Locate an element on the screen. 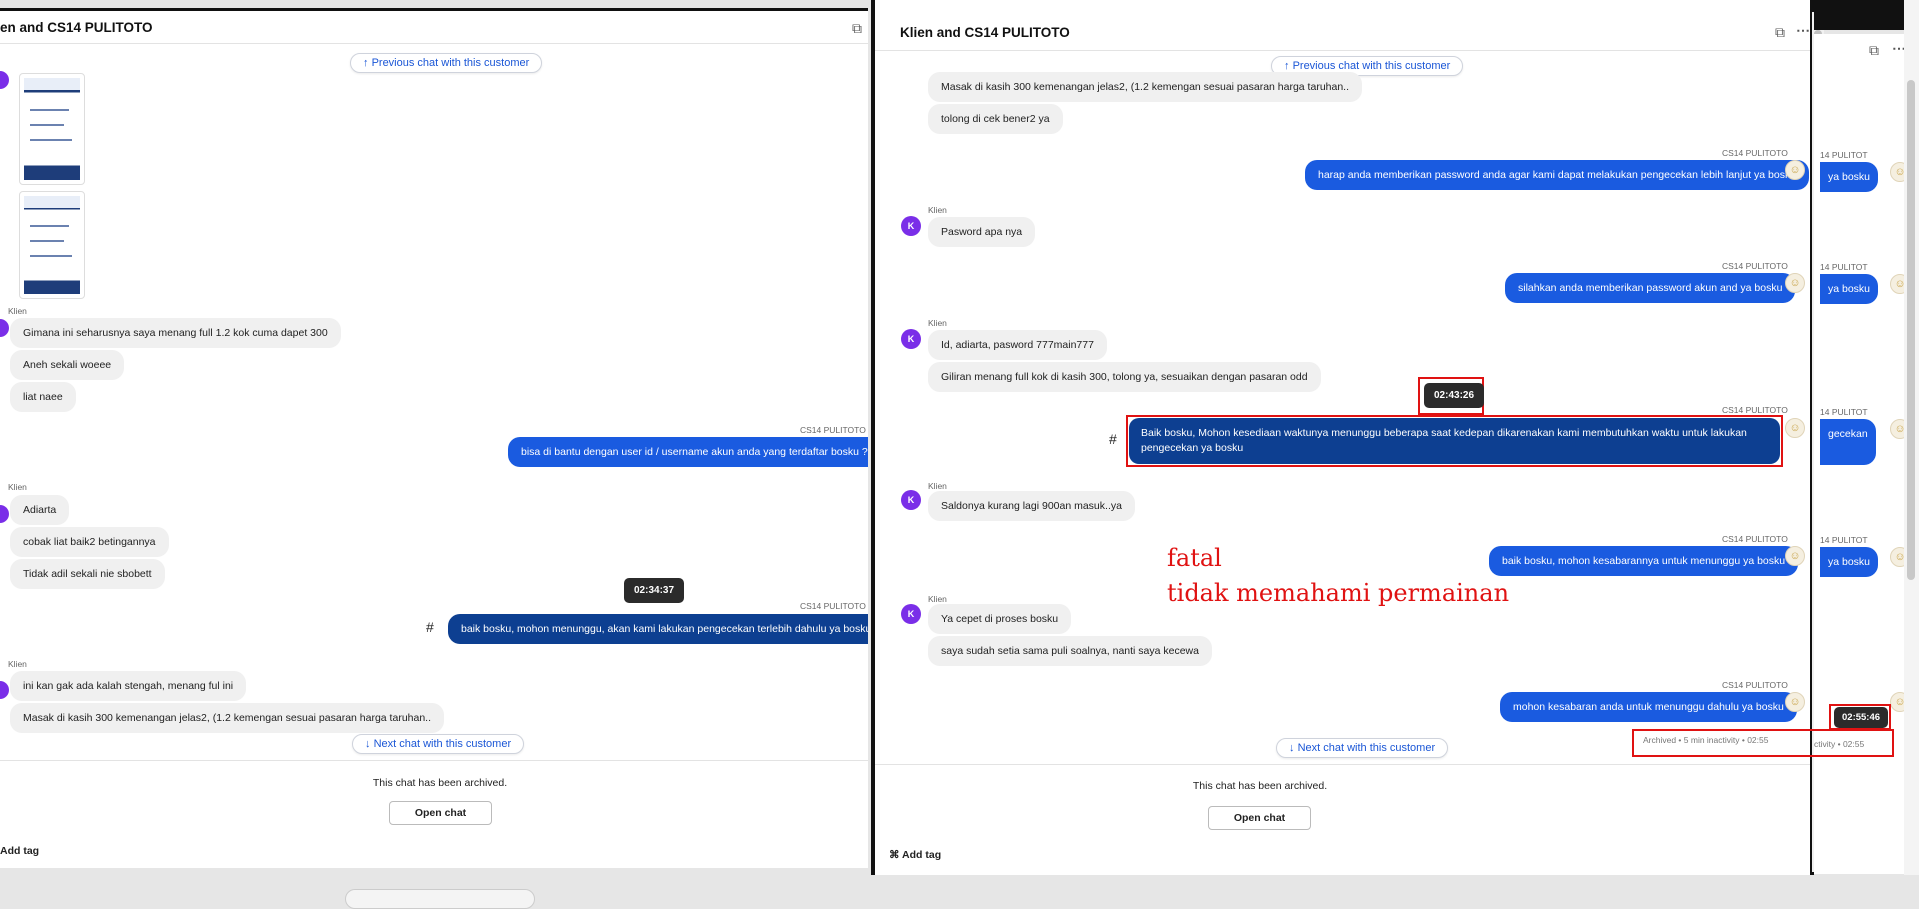  add-tag-button: ⌘ Add tag is located at coordinates (915, 855).